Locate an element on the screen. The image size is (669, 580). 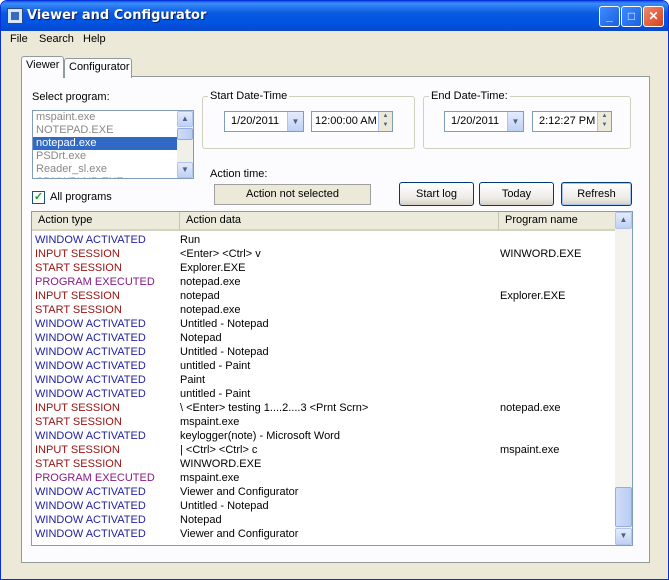
start-log-button: Start log is located at coordinates (436, 194).